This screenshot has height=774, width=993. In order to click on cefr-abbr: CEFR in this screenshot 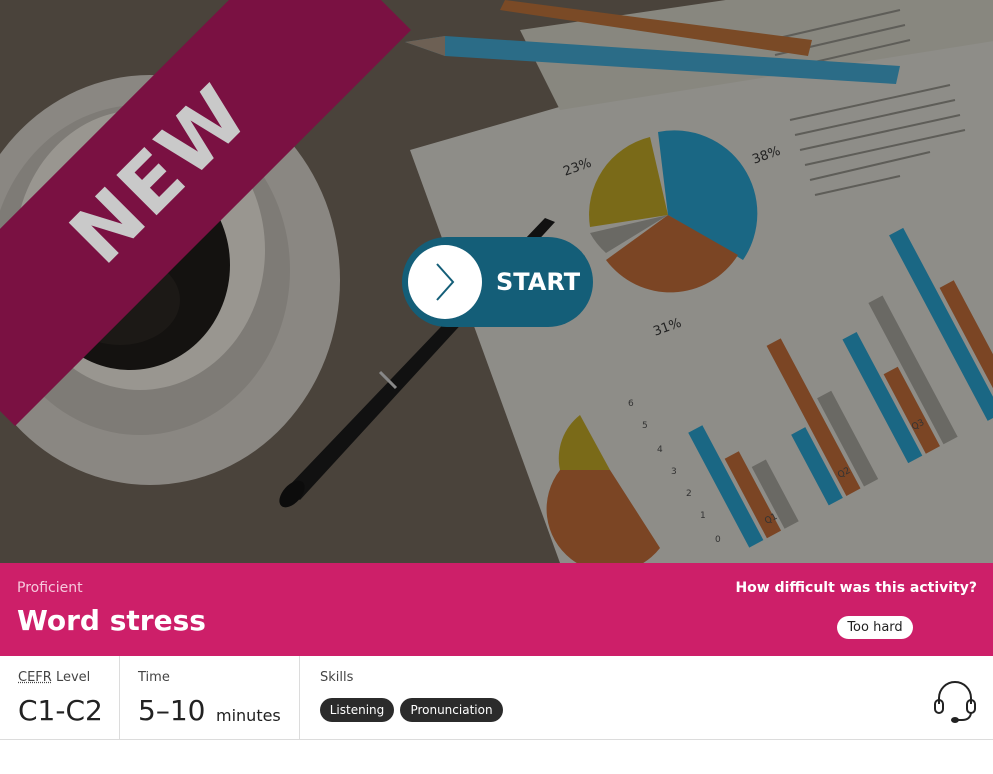, I will do `click(35, 677)`.